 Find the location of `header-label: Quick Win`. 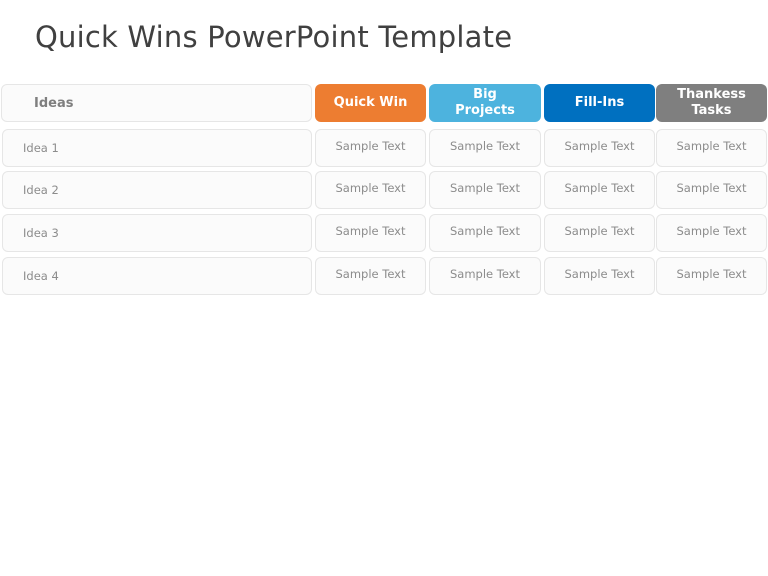

header-label: Quick Win is located at coordinates (370, 102).